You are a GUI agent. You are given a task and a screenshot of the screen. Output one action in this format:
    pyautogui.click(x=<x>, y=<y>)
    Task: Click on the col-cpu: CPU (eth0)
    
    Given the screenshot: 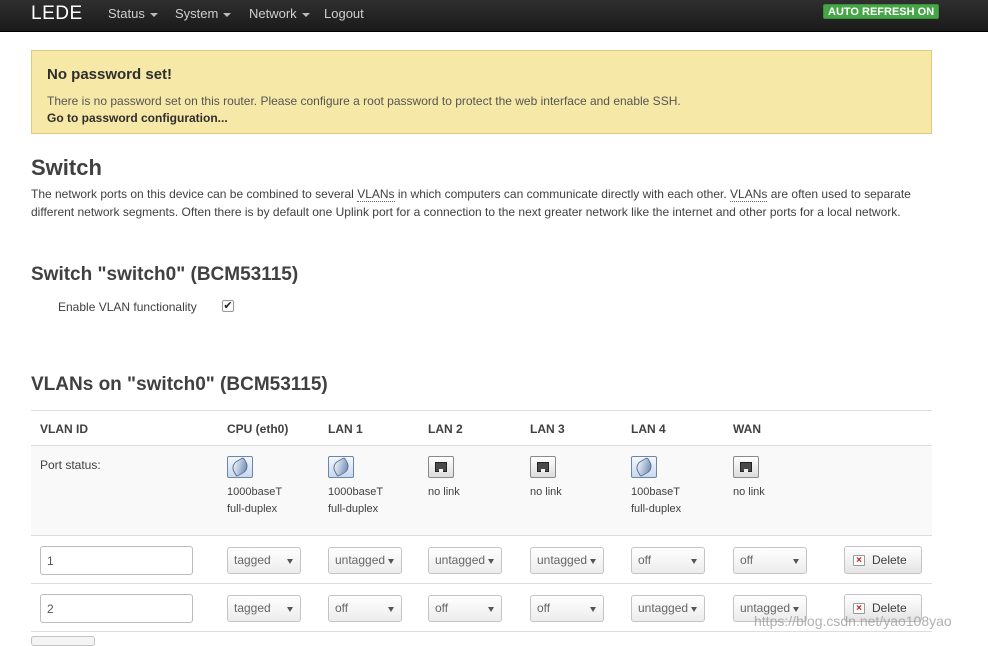 What is the action you would take?
    pyautogui.click(x=258, y=429)
    